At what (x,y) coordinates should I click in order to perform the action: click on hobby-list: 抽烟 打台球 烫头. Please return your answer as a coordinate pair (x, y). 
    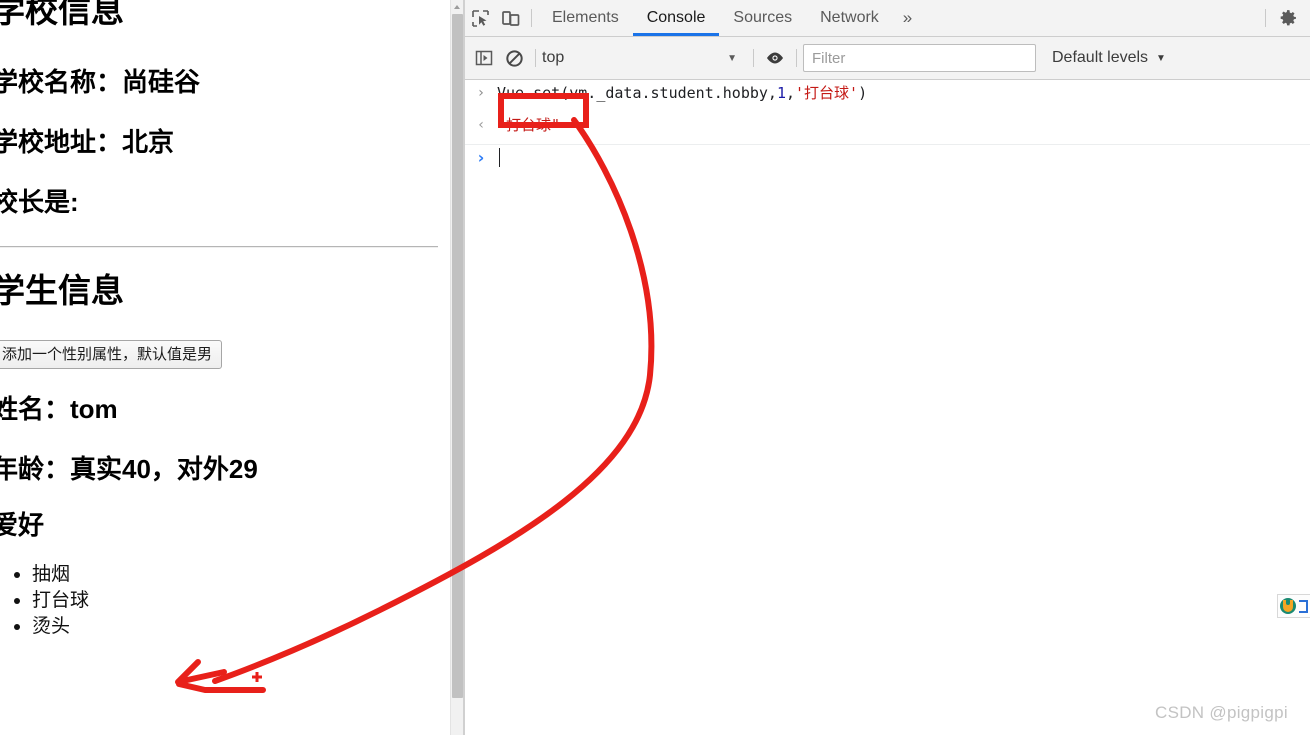
    Looking at the image, I should click on (225, 600).